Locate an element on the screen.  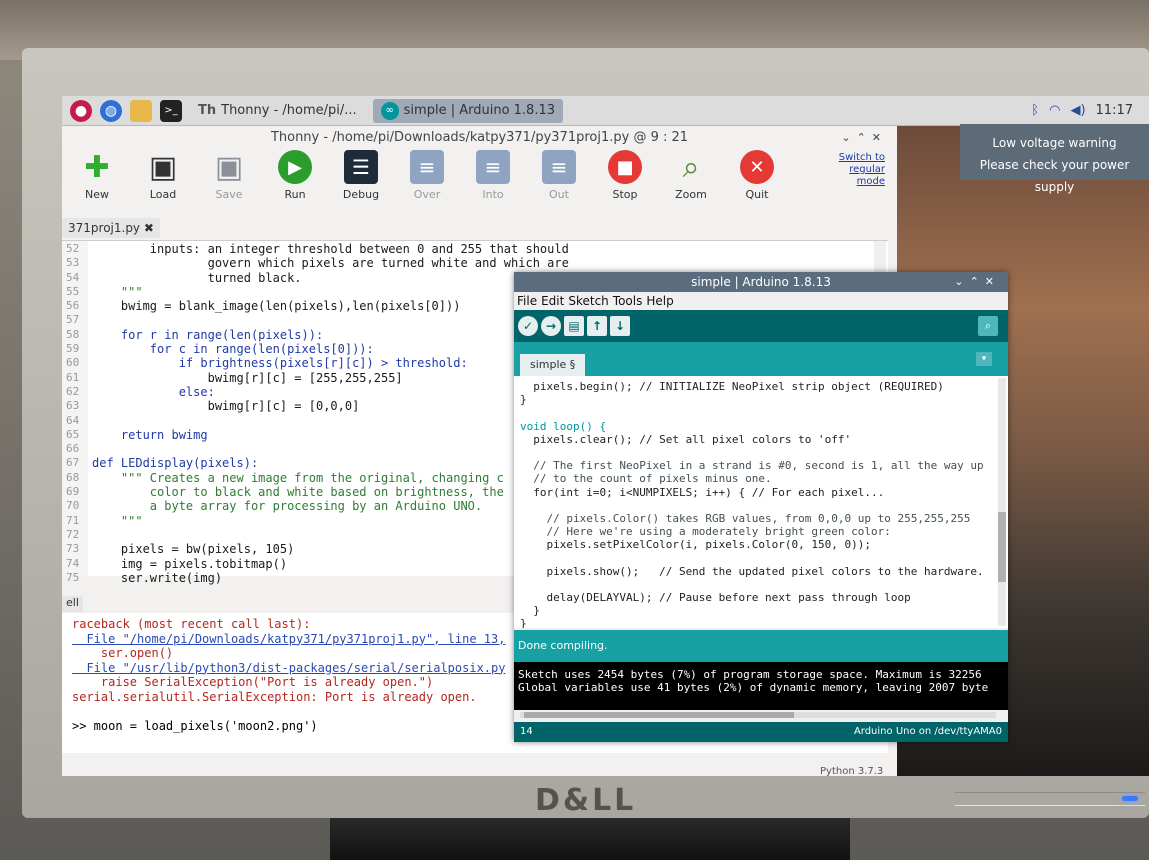
terminal-icon: >_ is located at coordinates (171, 110).